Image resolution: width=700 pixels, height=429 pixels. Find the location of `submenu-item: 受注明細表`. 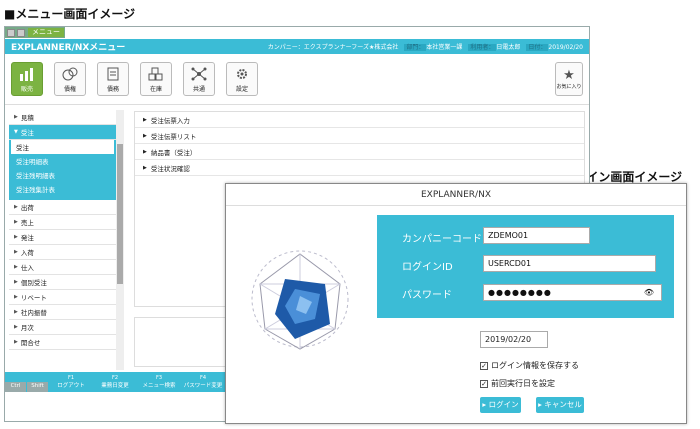

submenu-item: 受注明細表 is located at coordinates (62, 161).